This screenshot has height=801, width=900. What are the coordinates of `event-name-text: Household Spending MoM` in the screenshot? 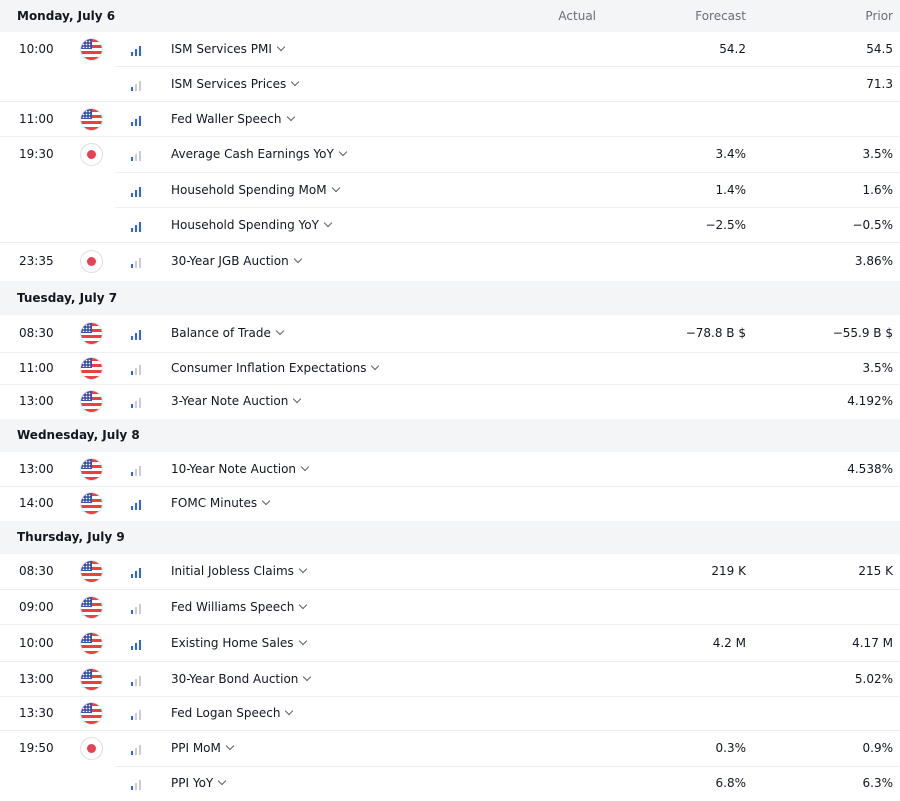 It's located at (249, 189).